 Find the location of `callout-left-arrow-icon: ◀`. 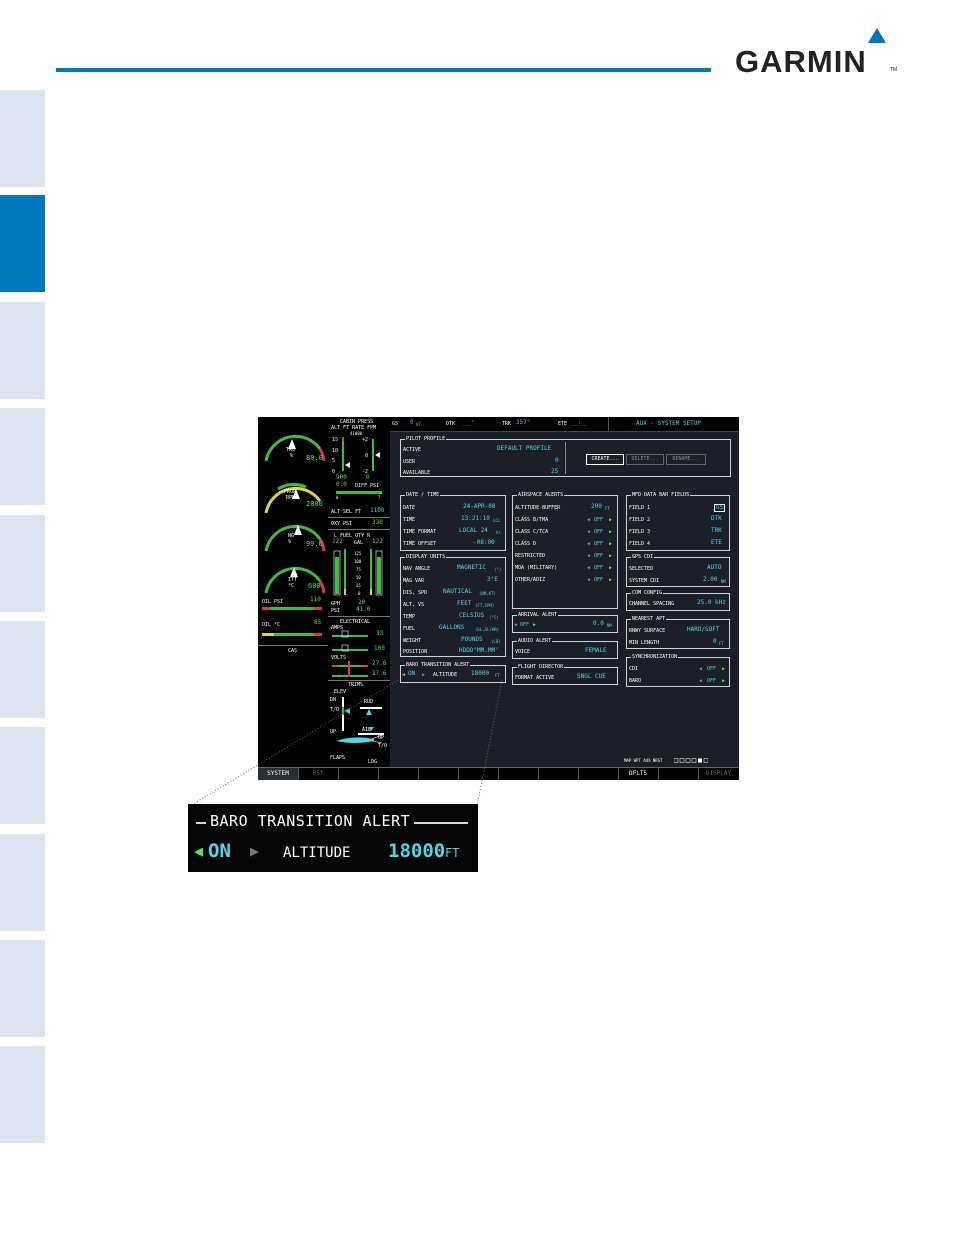

callout-left-arrow-icon: ◀ is located at coordinates (198, 851).